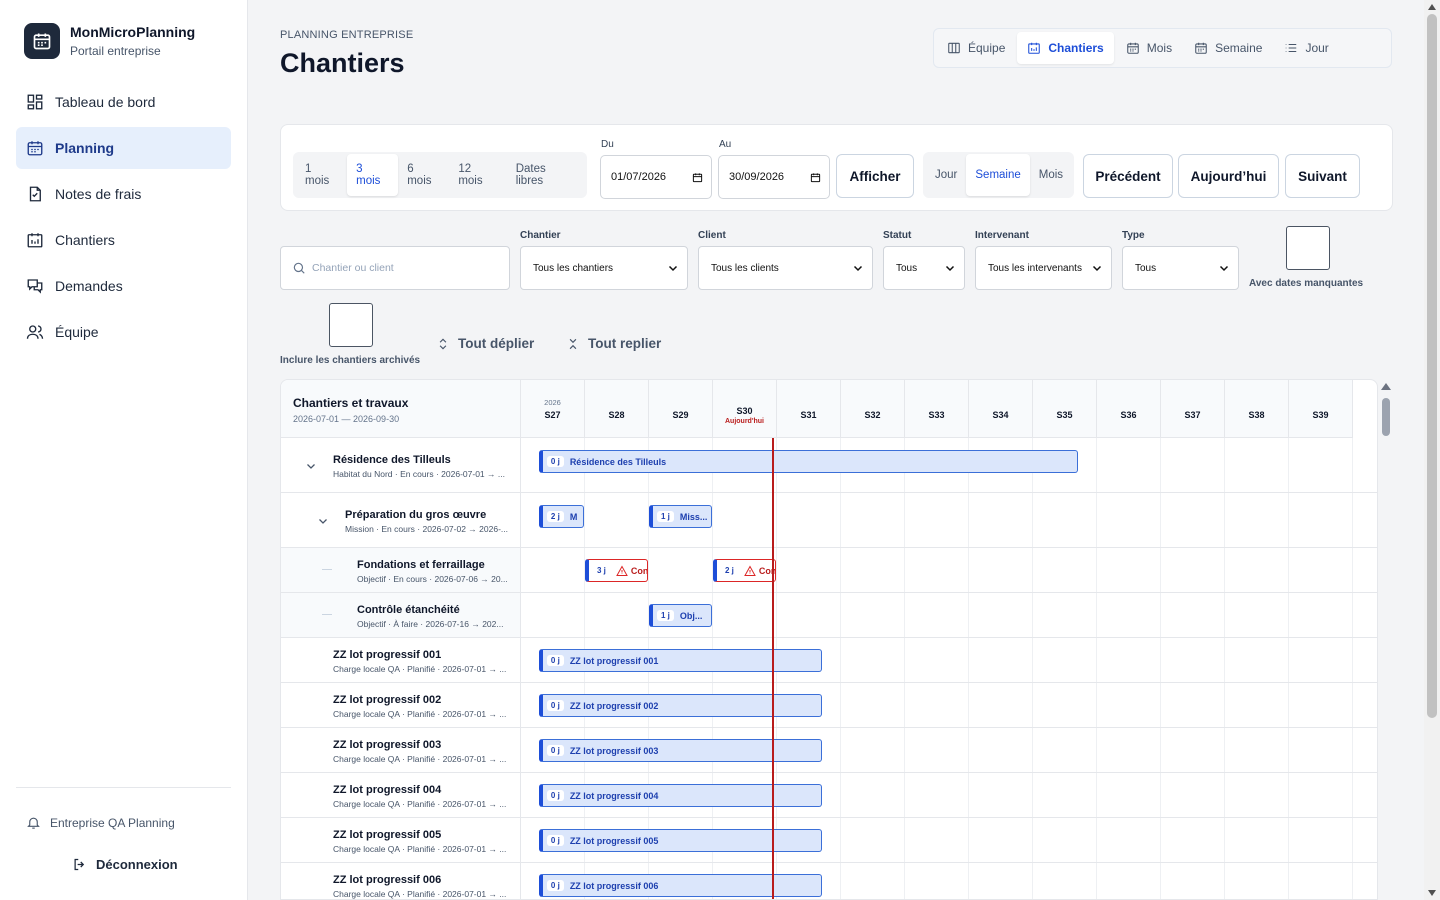 The height and width of the screenshot is (900, 1440). What do you see at coordinates (680, 750) in the screenshot?
I see `gantt-bar: 0 j ZZ lot progressif 003` at bounding box center [680, 750].